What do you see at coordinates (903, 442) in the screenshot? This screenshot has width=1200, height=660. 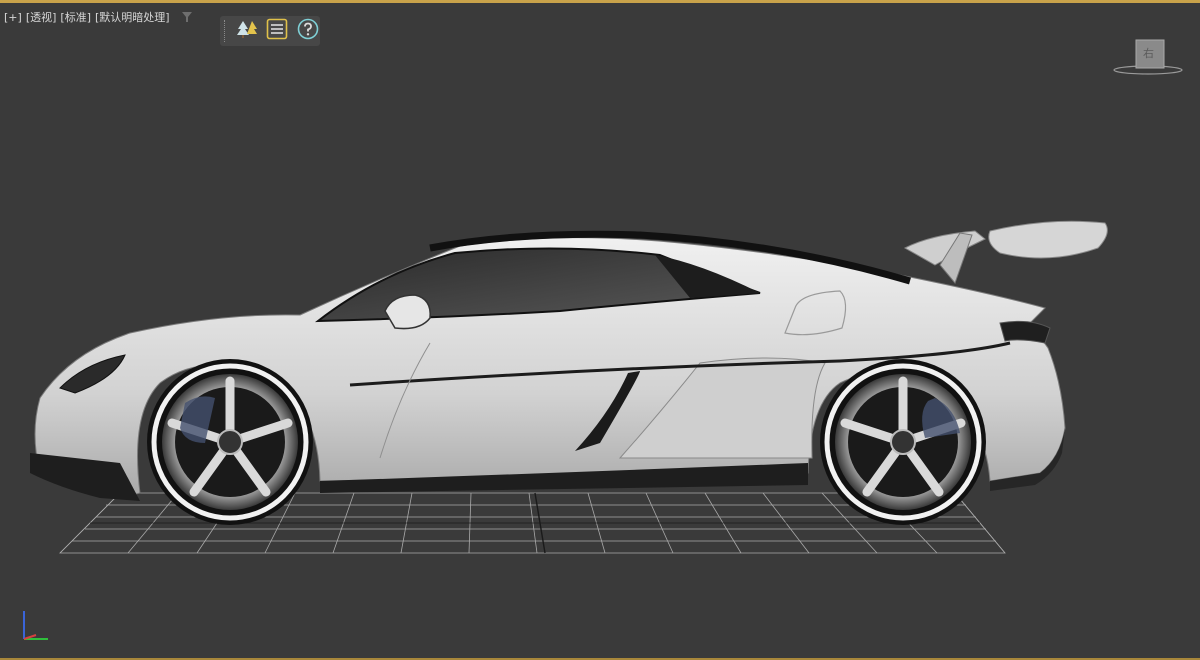 I see `rear-wheel` at bounding box center [903, 442].